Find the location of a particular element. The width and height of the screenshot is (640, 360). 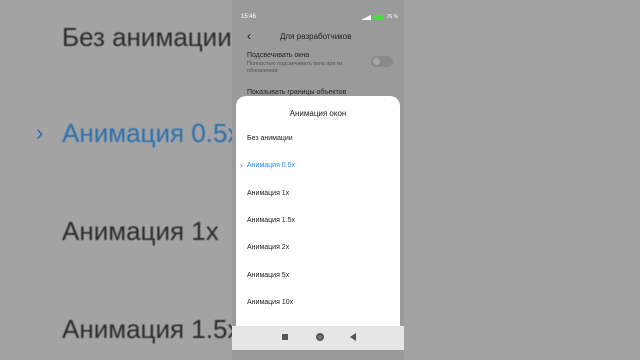

option-no-animation: Без анимации is located at coordinates (270, 138).